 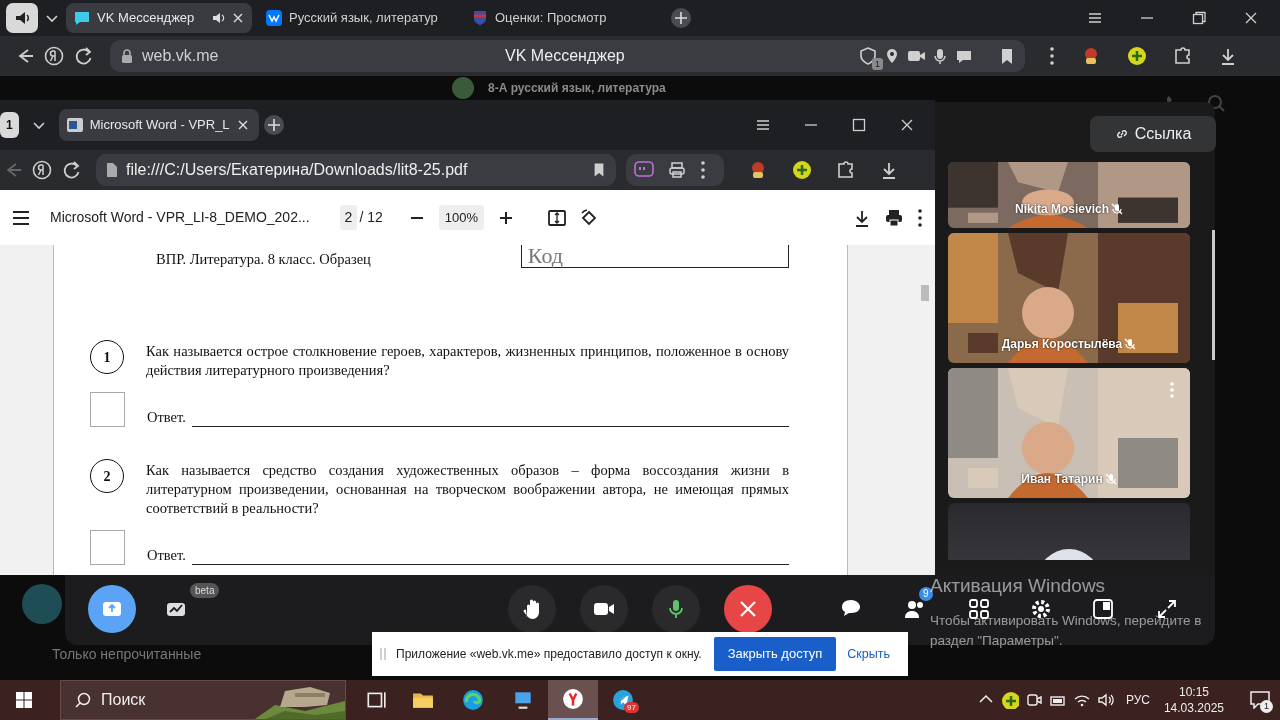 I want to click on computer-icon, so click(x=523, y=700).